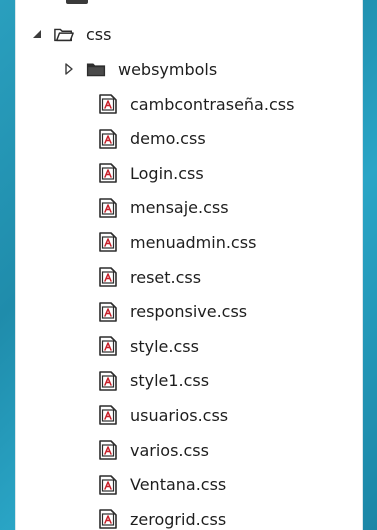  I want to click on tree-item-label: websymbols, so click(168, 69).